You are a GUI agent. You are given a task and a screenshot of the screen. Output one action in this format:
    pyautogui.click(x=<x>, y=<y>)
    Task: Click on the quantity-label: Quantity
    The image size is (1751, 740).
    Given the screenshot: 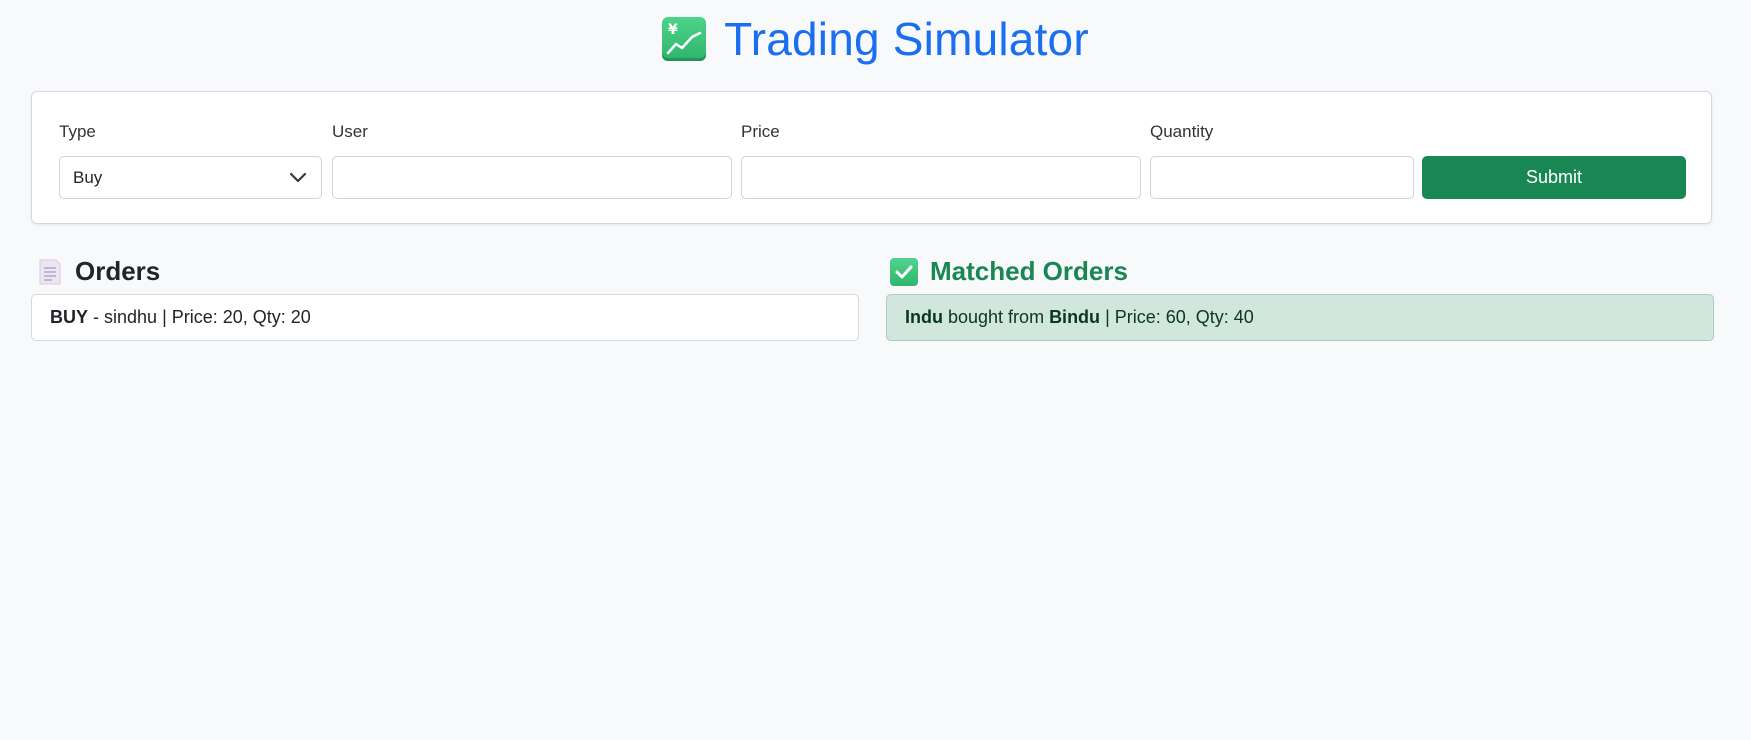 What is the action you would take?
    pyautogui.click(x=1182, y=131)
    